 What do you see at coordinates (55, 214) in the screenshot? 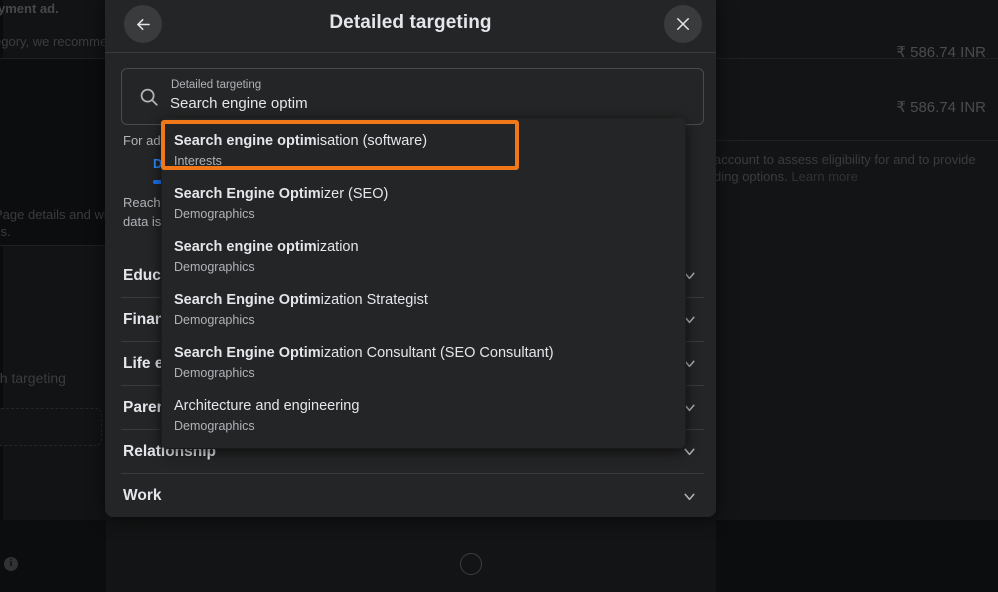
I see `background-text: Page details and wil` at bounding box center [55, 214].